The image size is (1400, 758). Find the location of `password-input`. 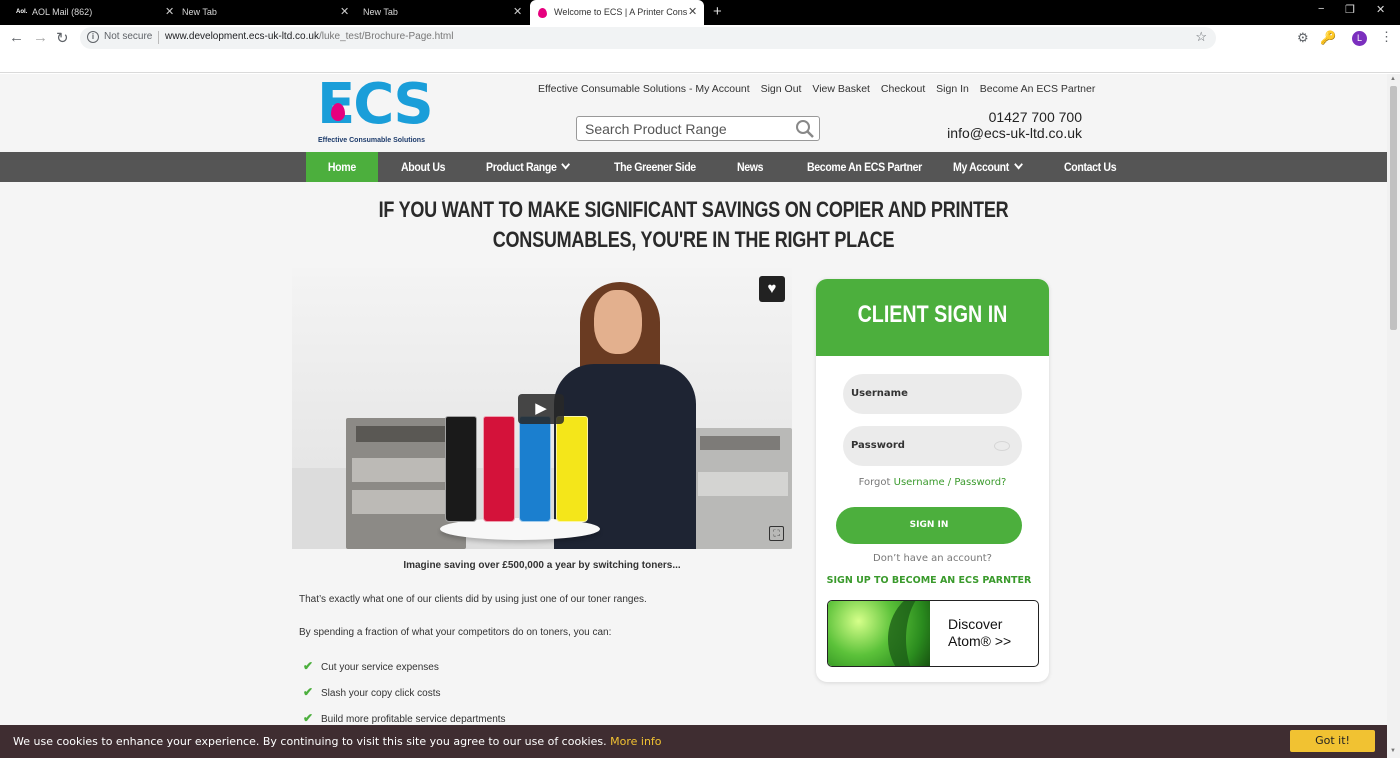

password-input is located at coordinates (921, 445).